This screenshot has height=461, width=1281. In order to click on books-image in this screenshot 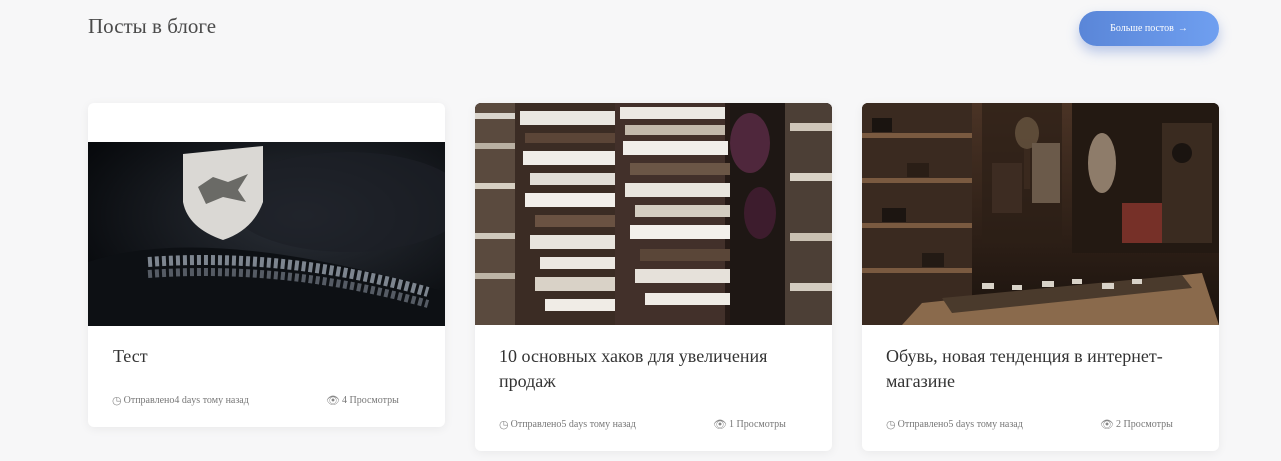, I will do `click(653, 214)`.